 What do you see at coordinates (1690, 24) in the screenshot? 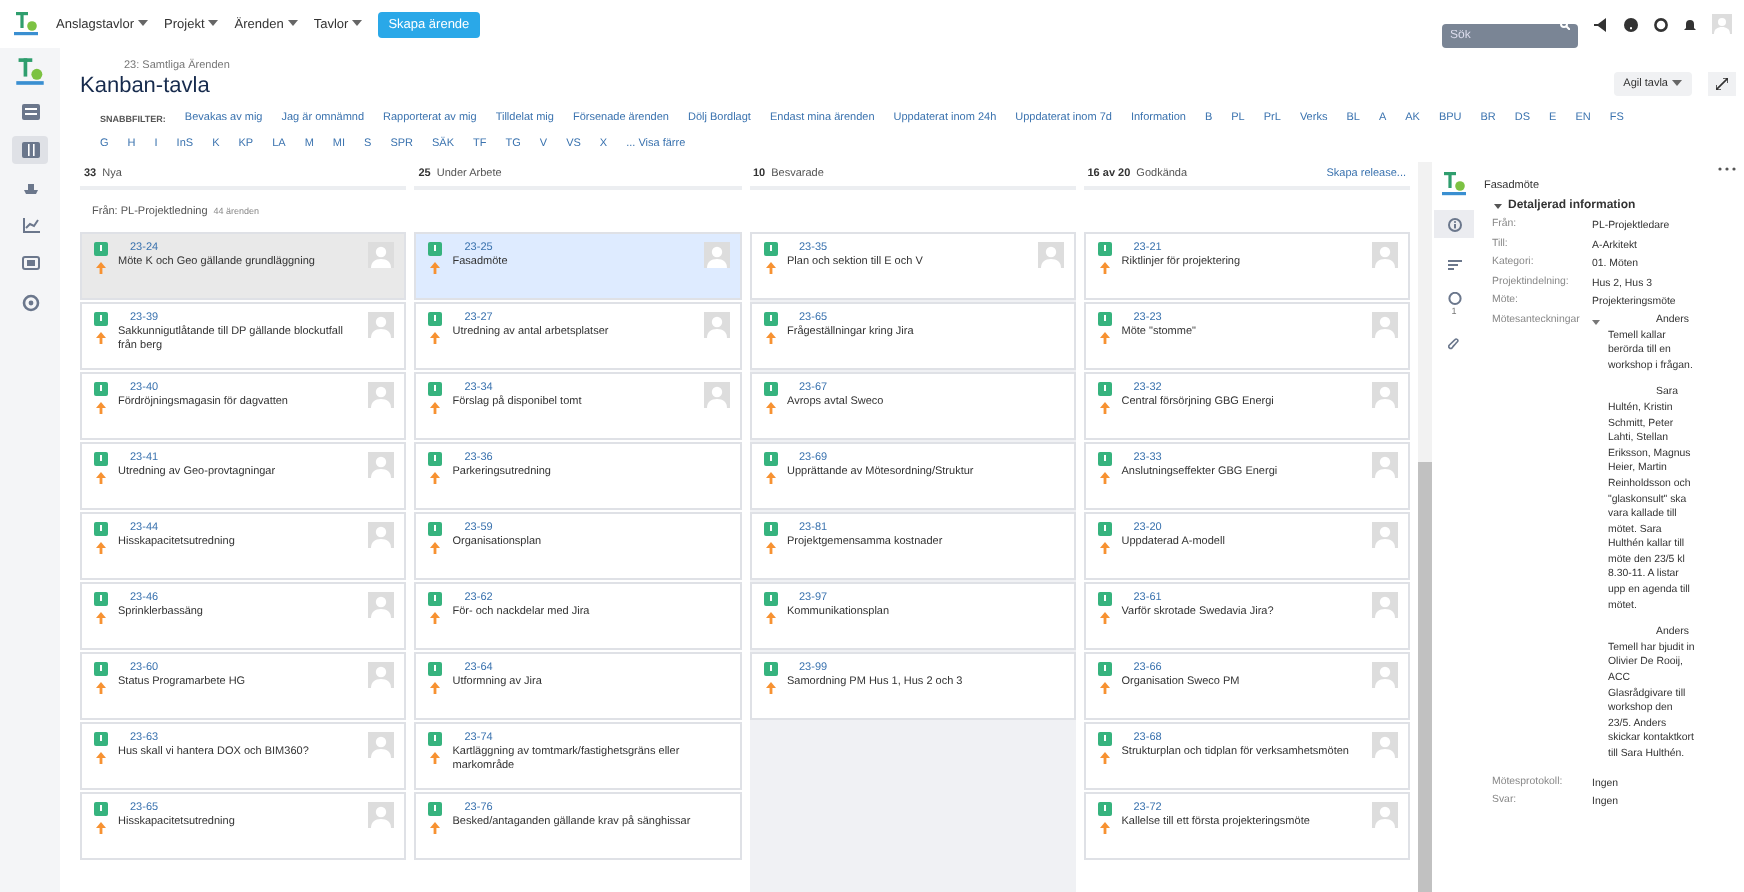
I see `bell-icon` at bounding box center [1690, 24].